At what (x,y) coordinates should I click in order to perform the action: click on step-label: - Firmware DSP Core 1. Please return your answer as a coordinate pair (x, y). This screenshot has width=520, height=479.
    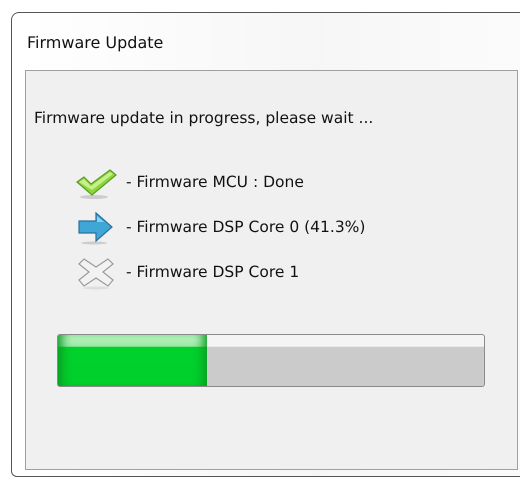
    Looking at the image, I should click on (213, 273).